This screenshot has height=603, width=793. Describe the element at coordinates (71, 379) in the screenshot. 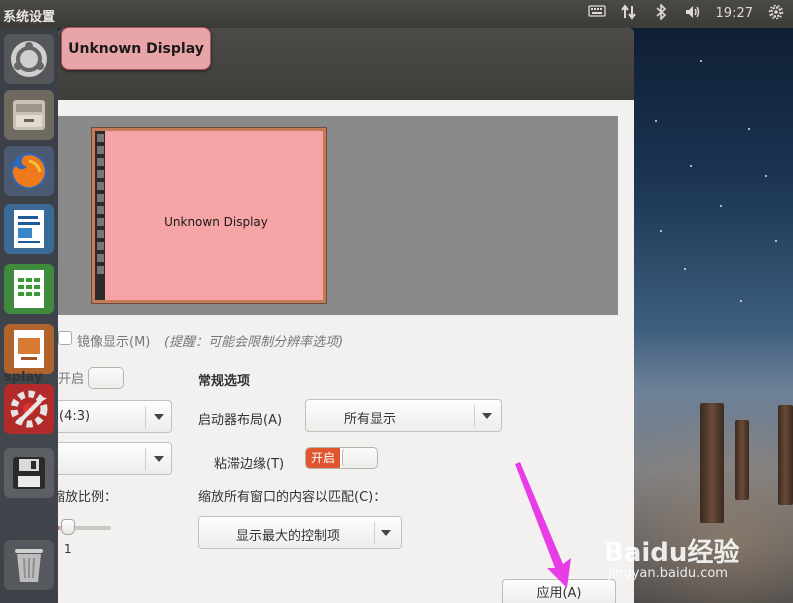

I see `display-switch-label: 开启` at that location.